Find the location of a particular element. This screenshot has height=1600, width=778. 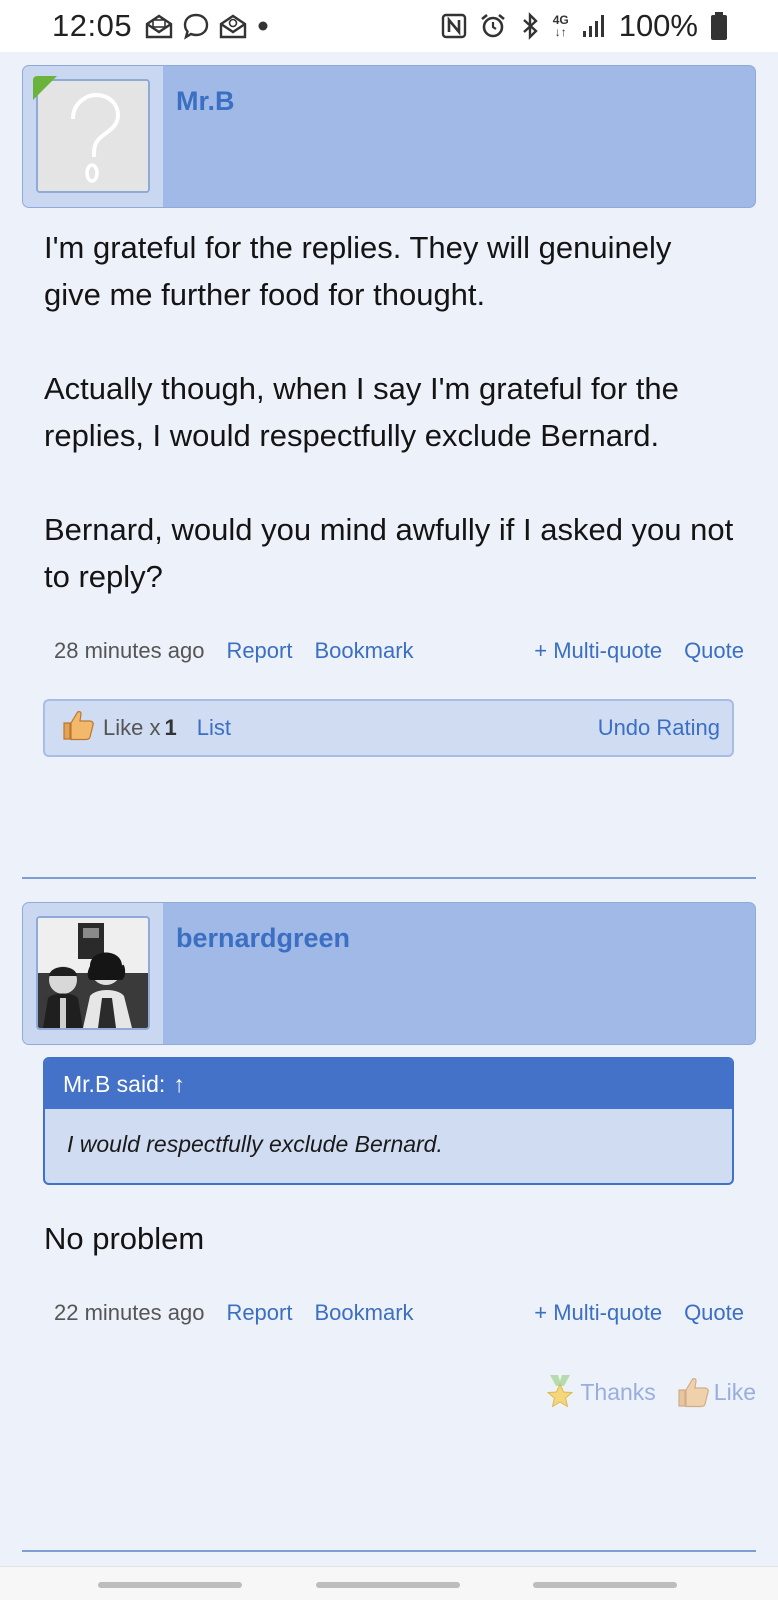

like-count: 1 is located at coordinates (170, 727).